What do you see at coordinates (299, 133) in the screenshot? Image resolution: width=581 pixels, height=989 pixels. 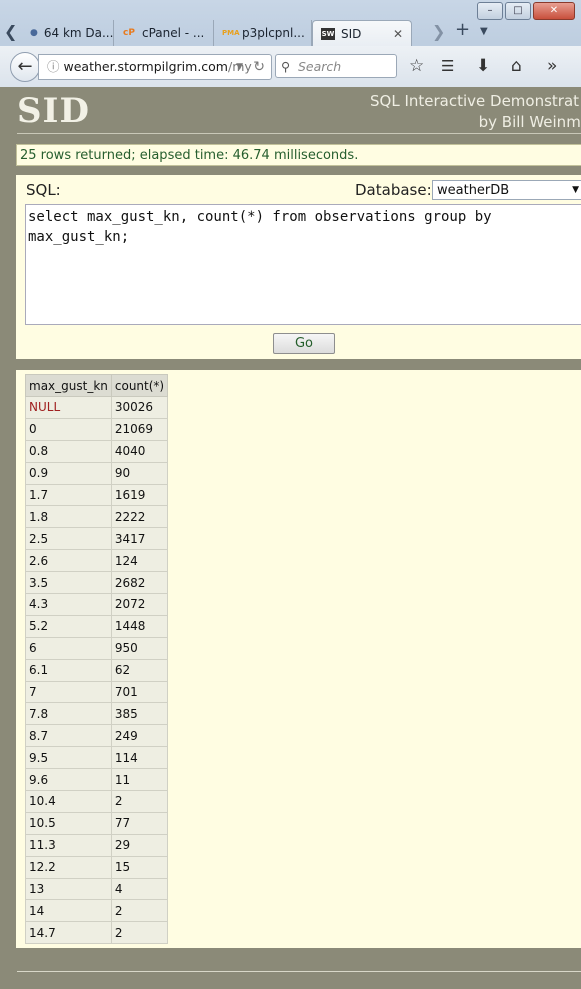 I see `header-divider` at bounding box center [299, 133].